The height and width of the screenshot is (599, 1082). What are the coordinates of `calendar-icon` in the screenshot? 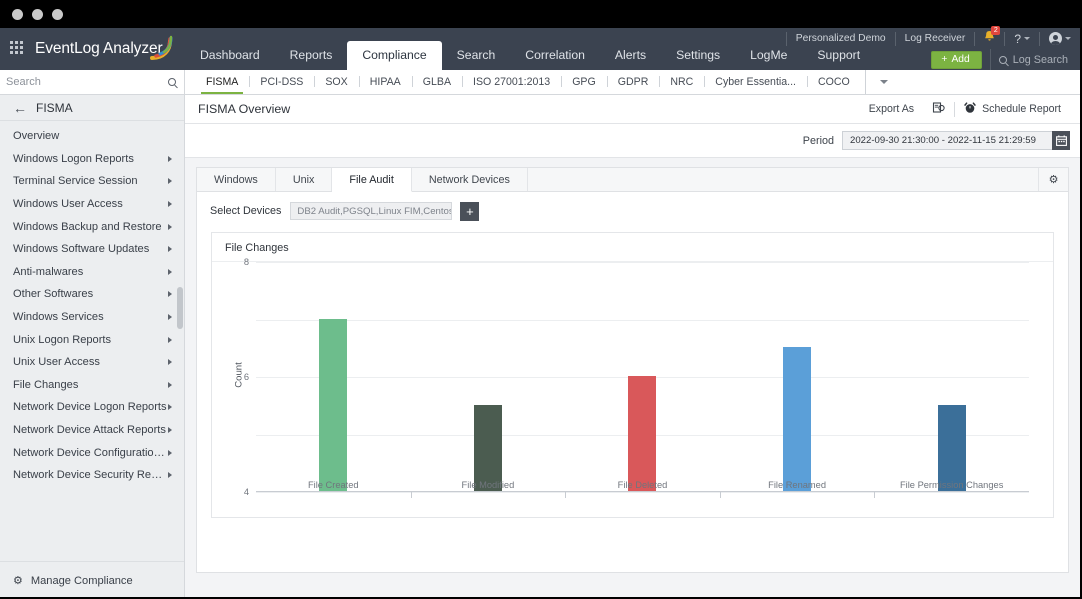 It's located at (1061, 140).